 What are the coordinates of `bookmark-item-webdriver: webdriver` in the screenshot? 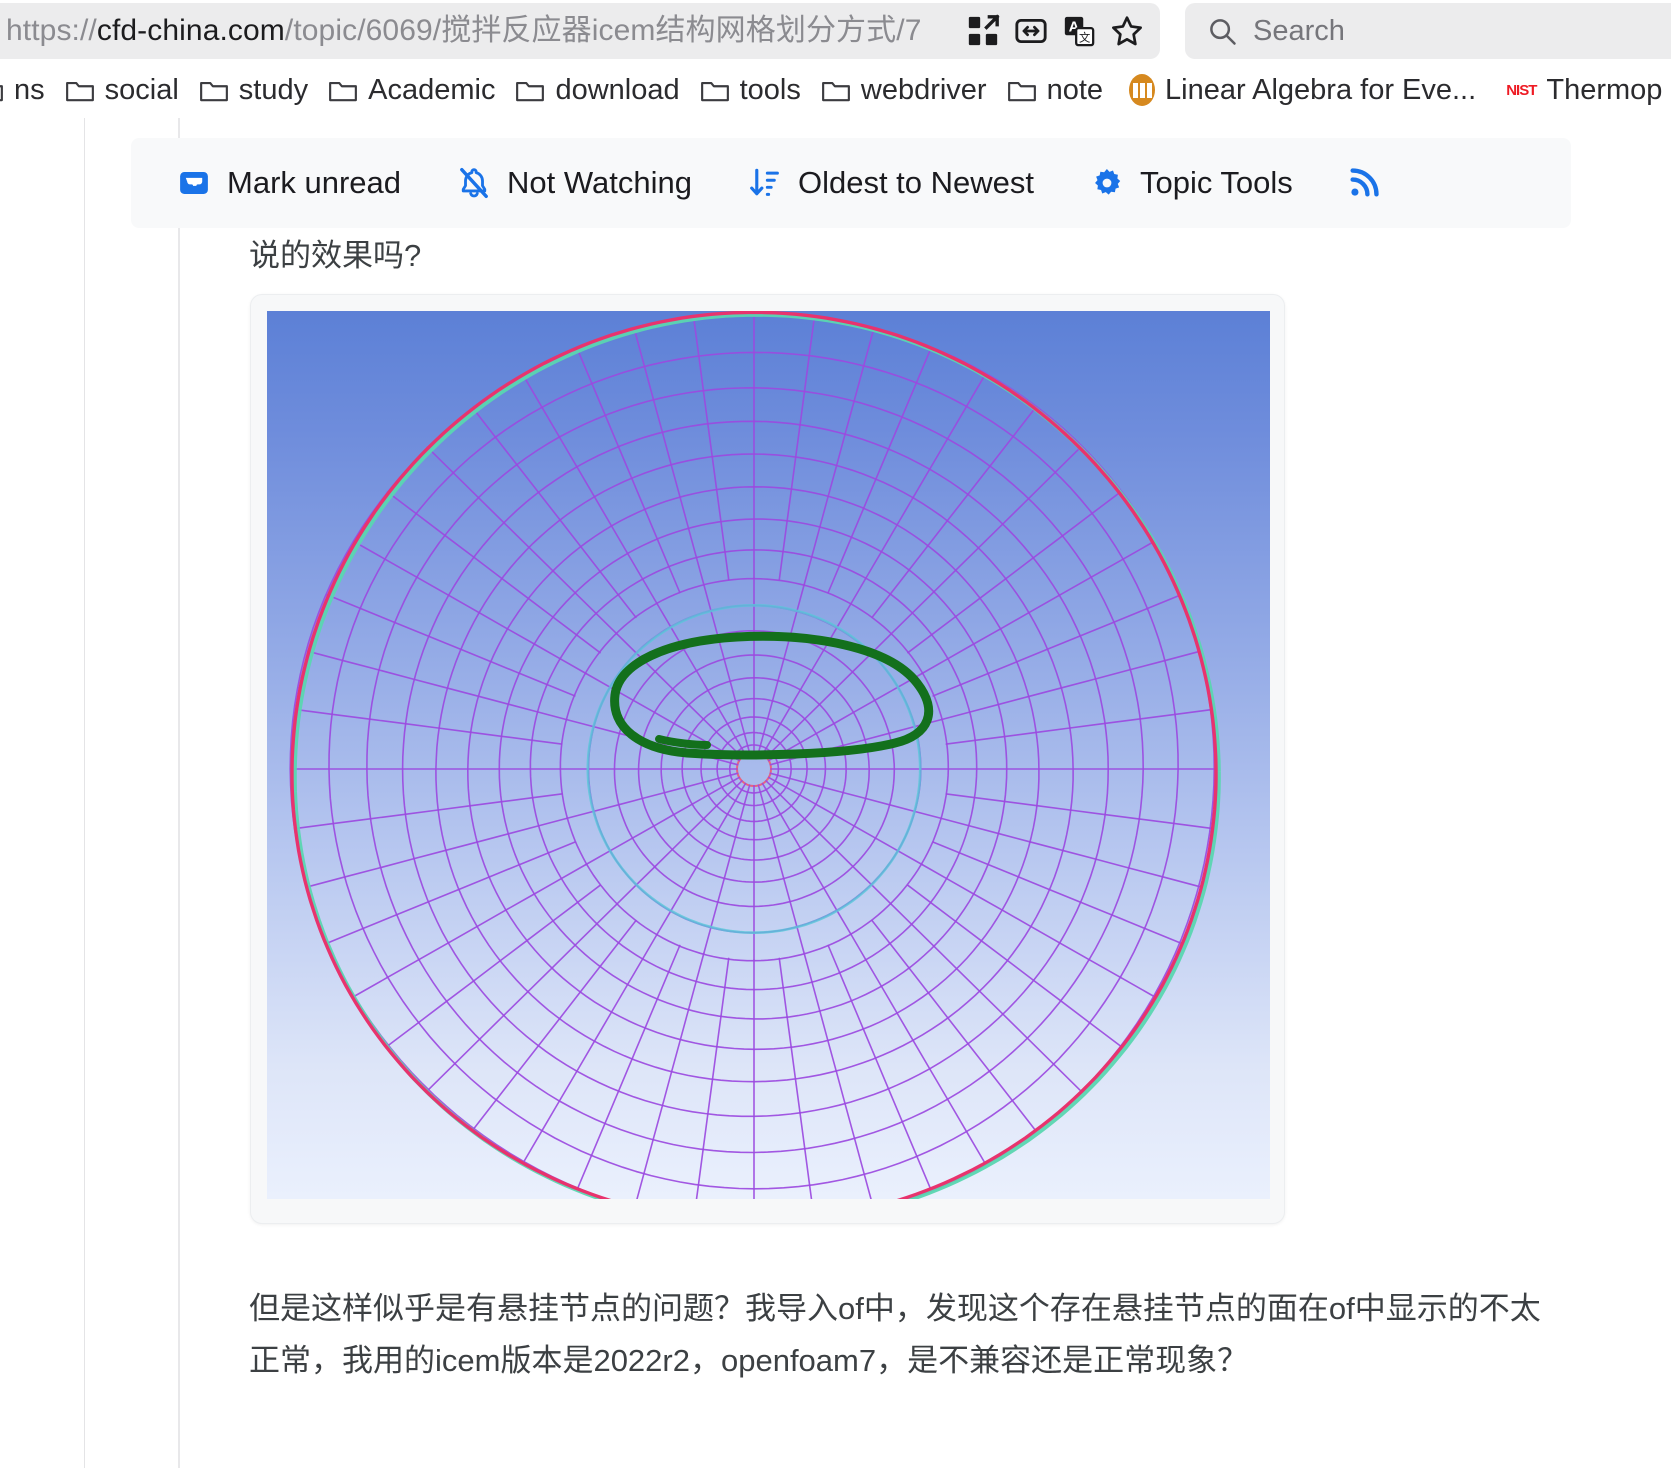 It's located at (904, 90).